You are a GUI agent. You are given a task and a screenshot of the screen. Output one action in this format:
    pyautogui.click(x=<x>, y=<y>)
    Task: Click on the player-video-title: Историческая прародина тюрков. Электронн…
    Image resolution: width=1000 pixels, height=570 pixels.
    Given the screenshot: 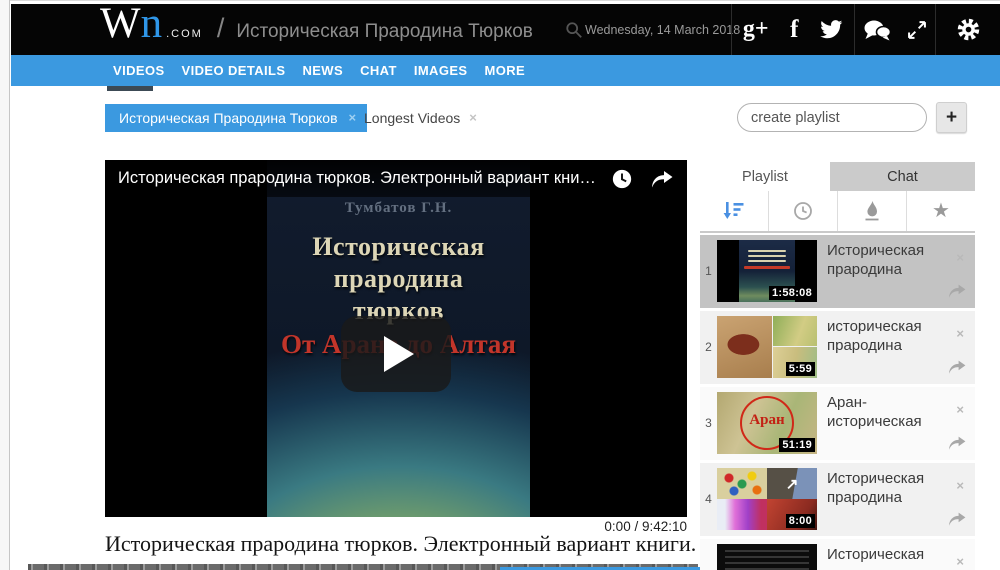 What is the action you would take?
    pyautogui.click(x=356, y=178)
    